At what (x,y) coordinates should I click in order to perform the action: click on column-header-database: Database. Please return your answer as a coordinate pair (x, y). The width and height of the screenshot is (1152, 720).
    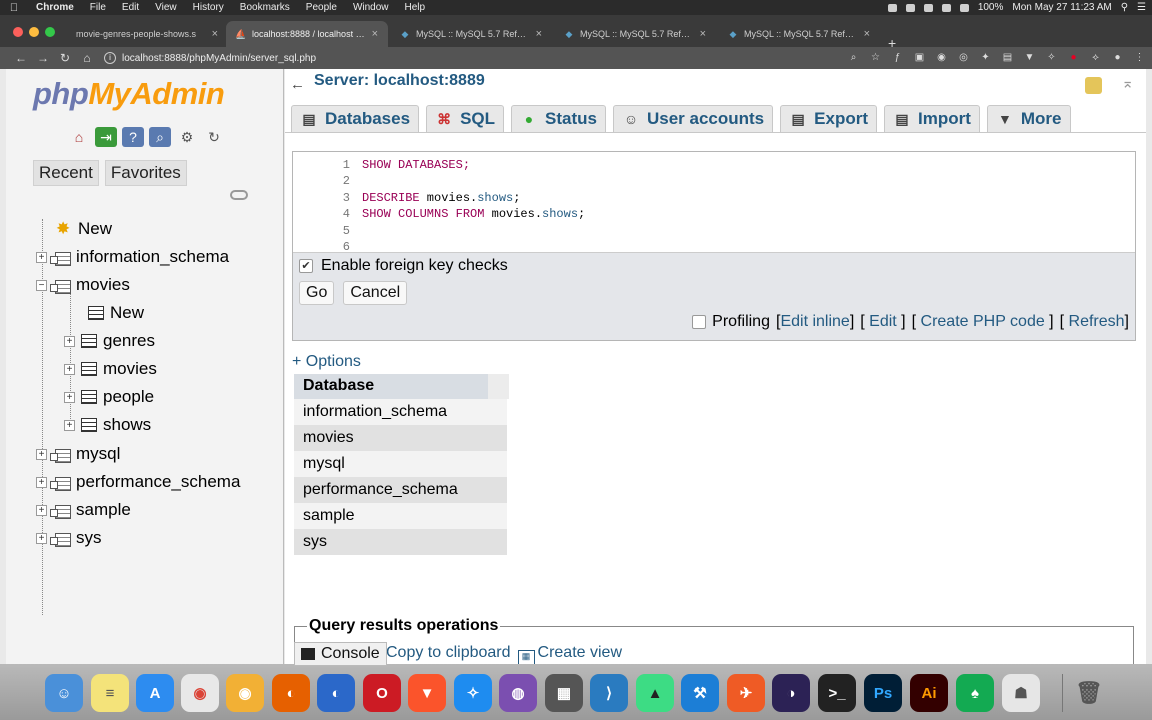
    Looking at the image, I should click on (400, 386).